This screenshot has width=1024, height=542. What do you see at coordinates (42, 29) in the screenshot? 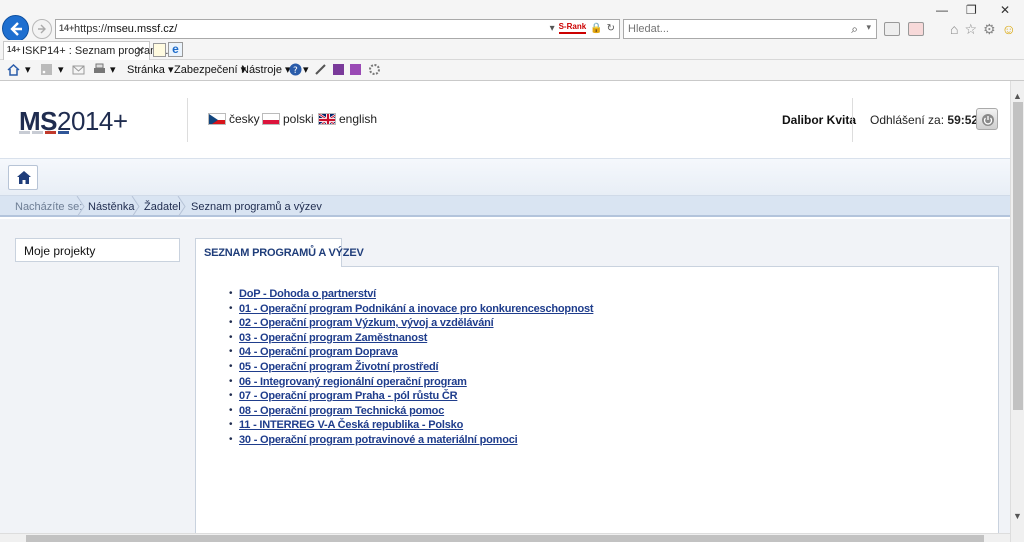
I see `forward-button` at bounding box center [42, 29].